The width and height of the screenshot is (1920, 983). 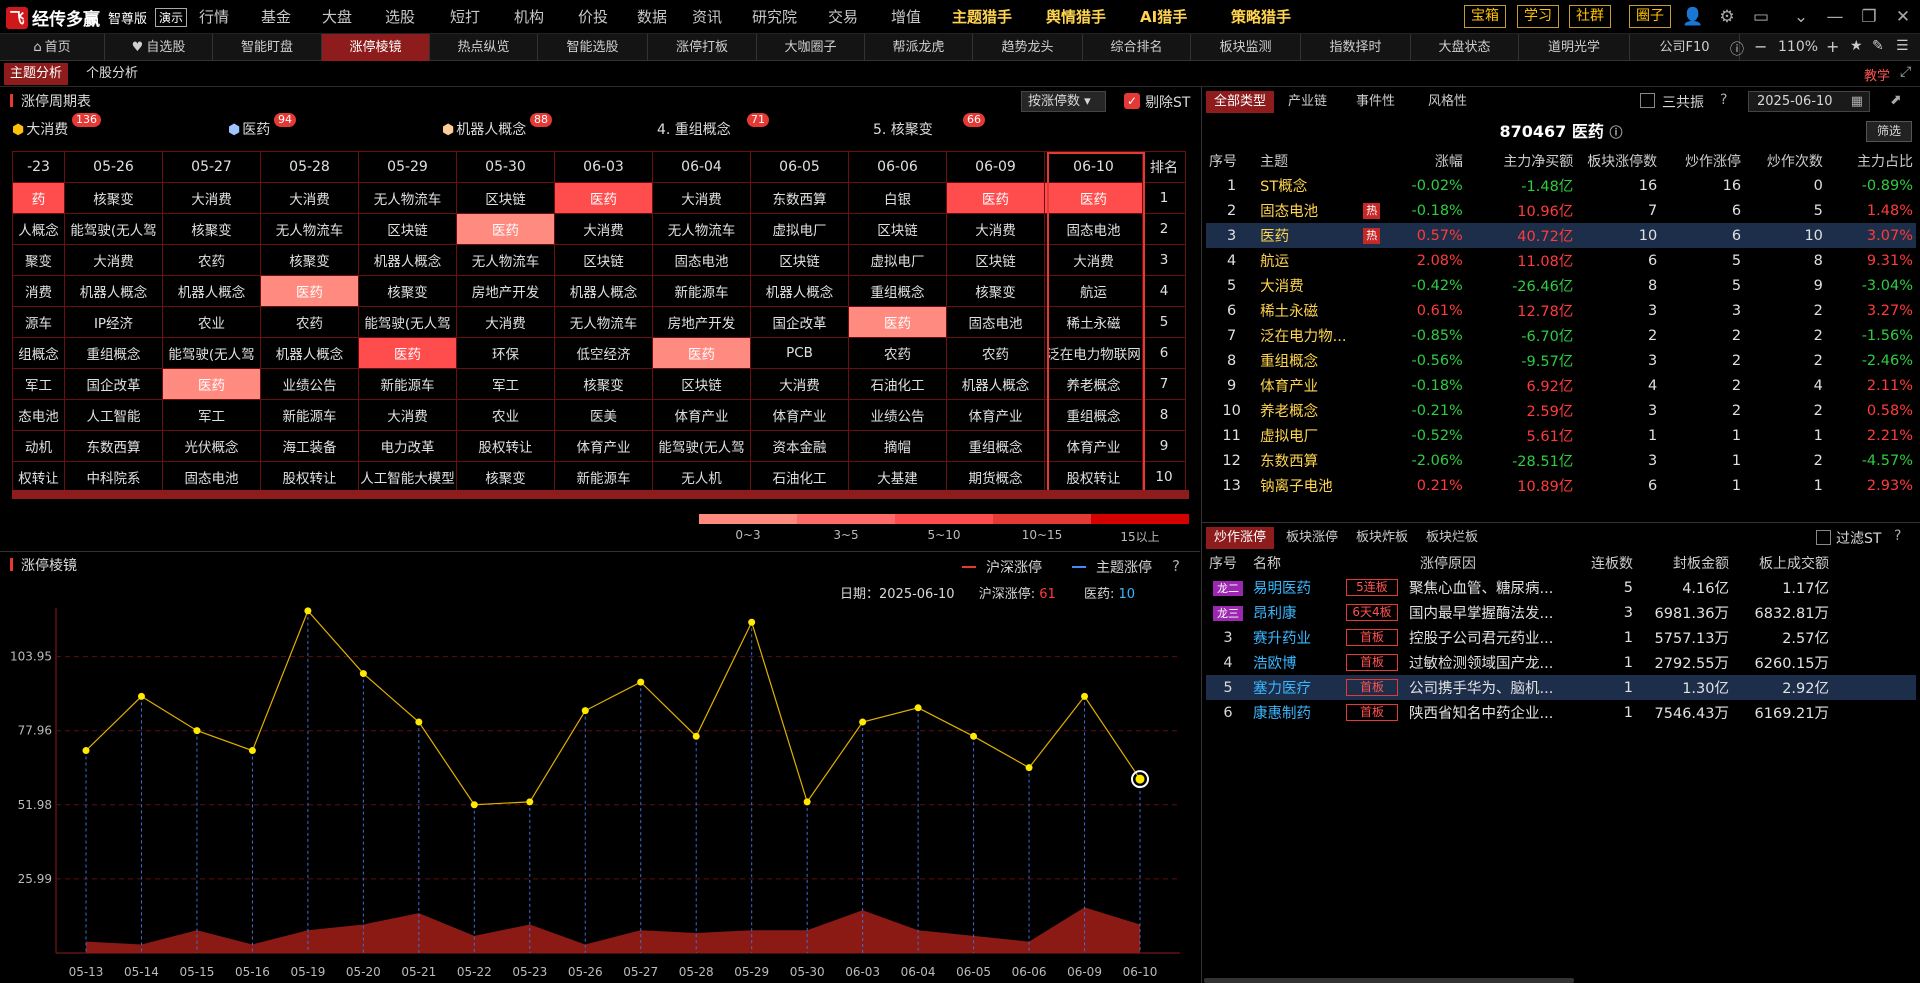 What do you see at coordinates (1137, 47) in the screenshot?
I see `tab-10: 综合排名` at bounding box center [1137, 47].